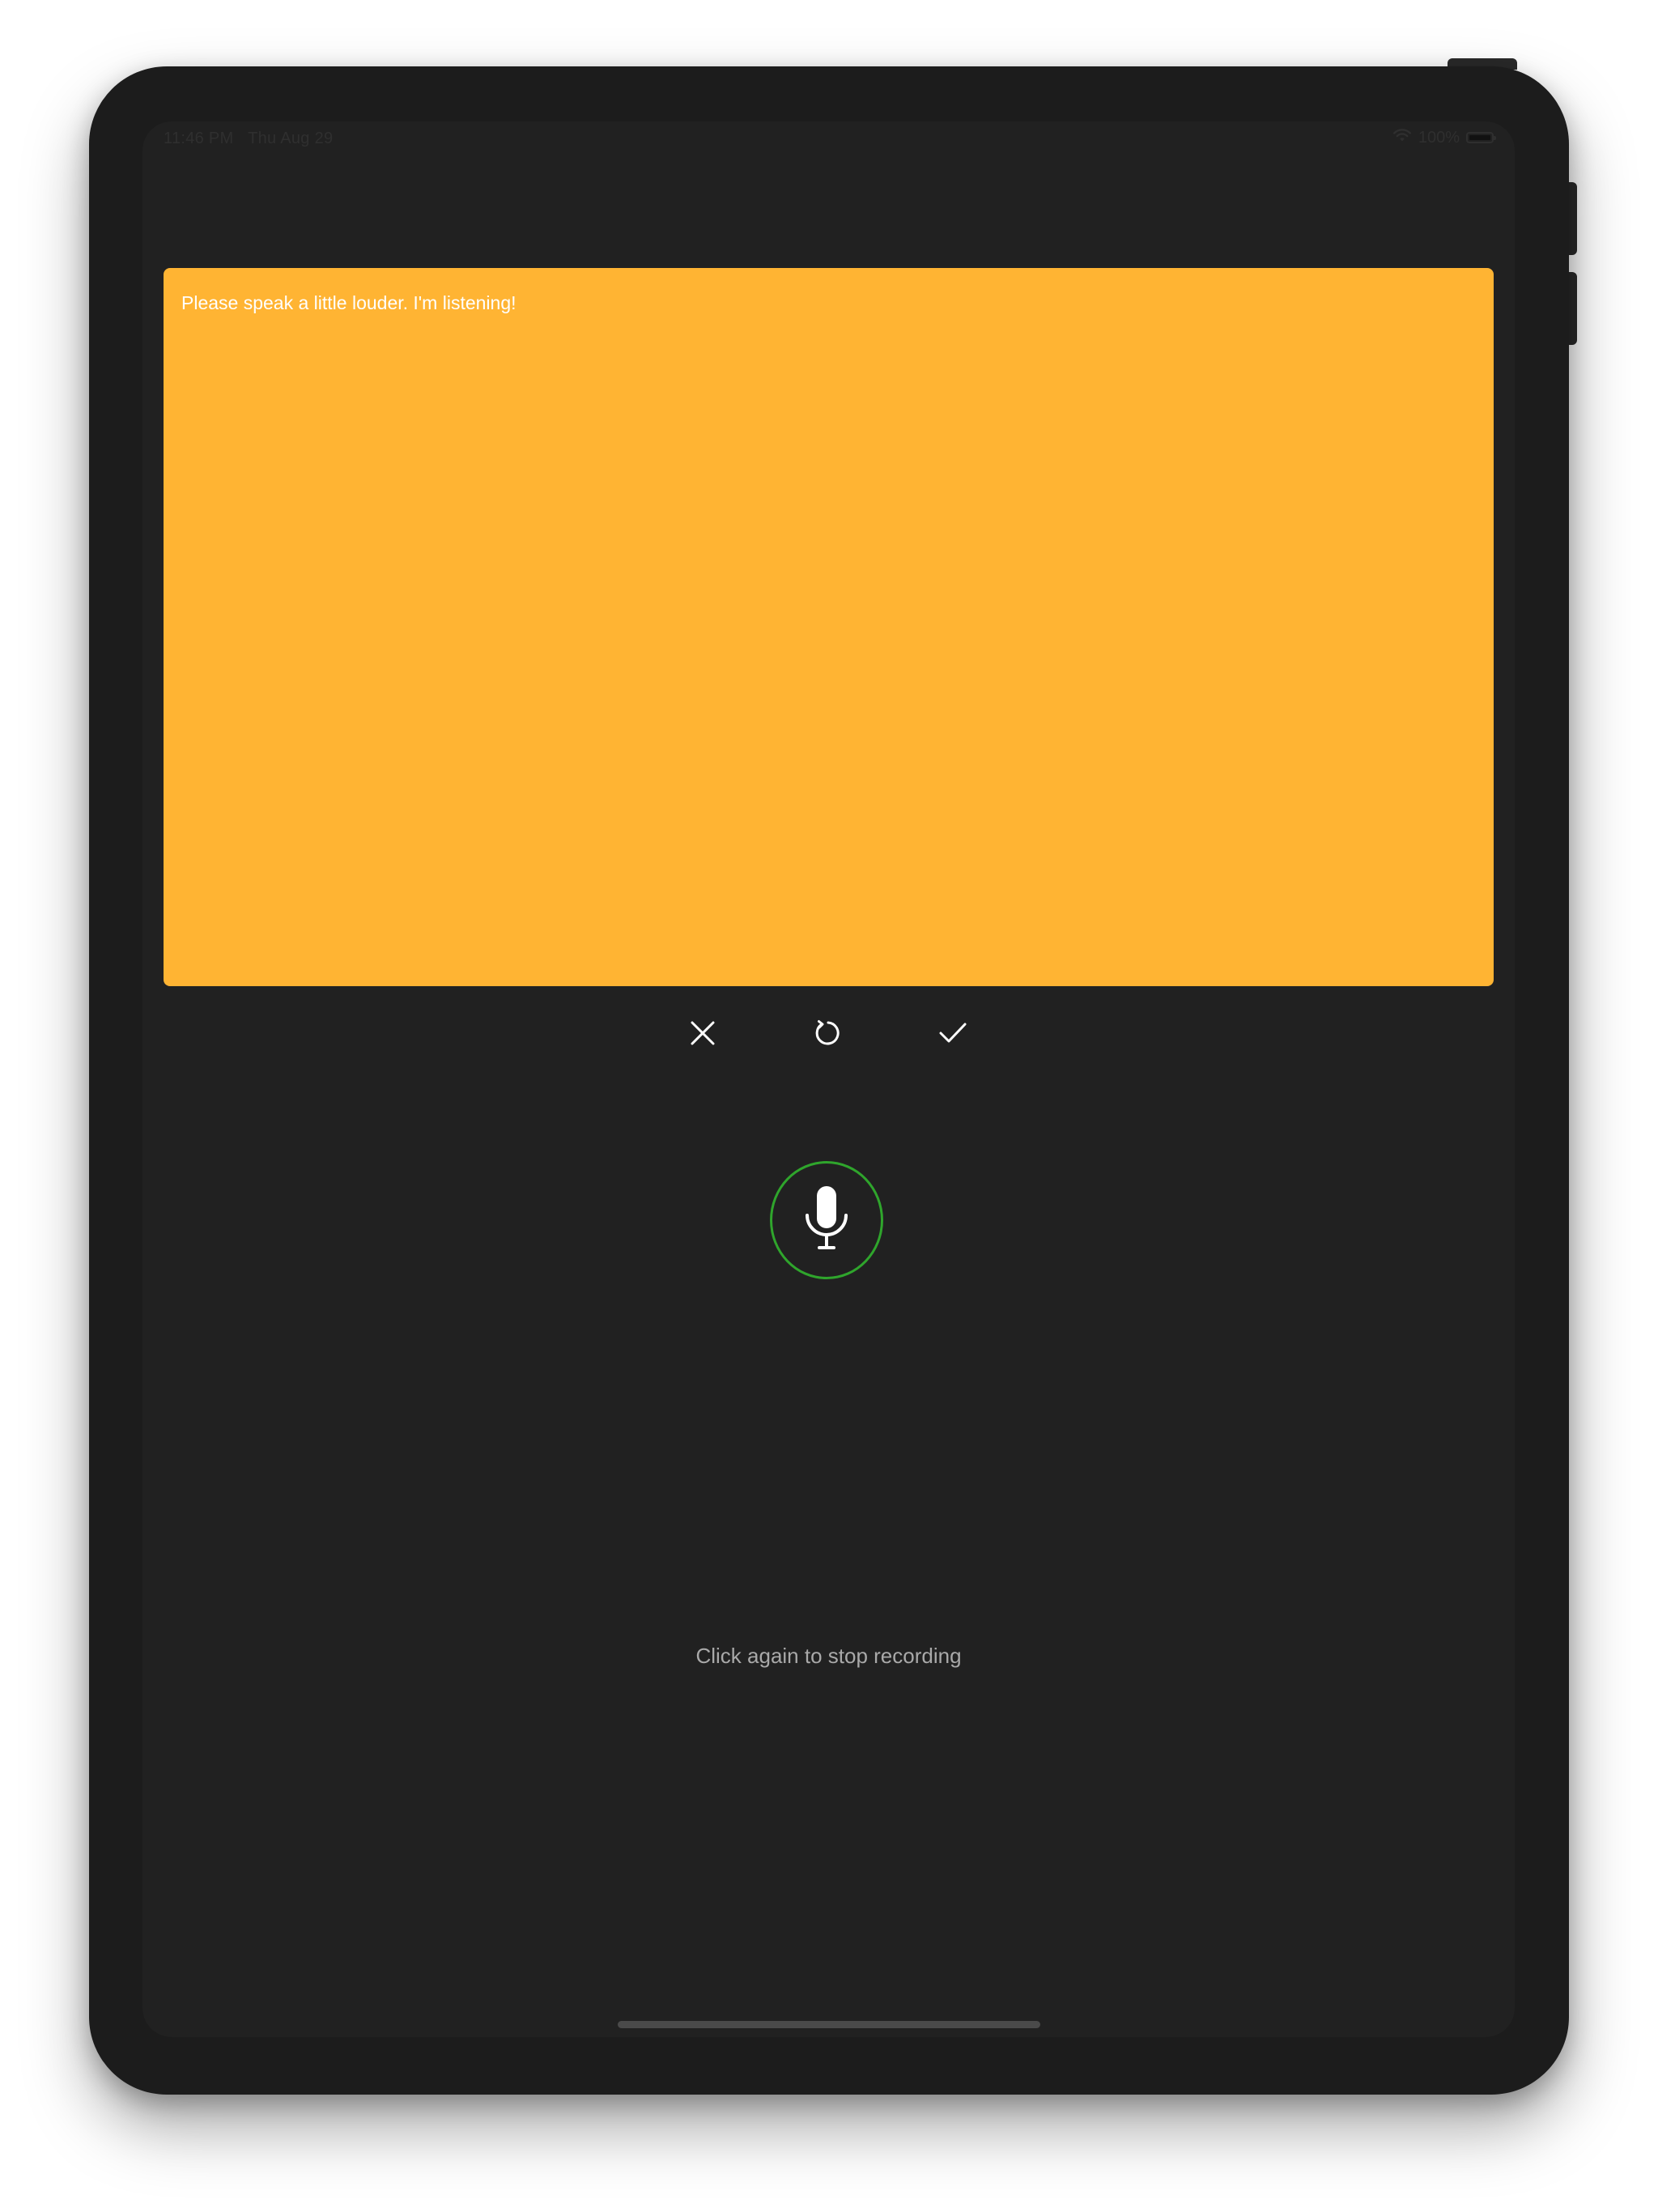 The image size is (1658, 2212). What do you see at coordinates (828, 1656) in the screenshot?
I see `recording-hint: Click again to stop recording` at bounding box center [828, 1656].